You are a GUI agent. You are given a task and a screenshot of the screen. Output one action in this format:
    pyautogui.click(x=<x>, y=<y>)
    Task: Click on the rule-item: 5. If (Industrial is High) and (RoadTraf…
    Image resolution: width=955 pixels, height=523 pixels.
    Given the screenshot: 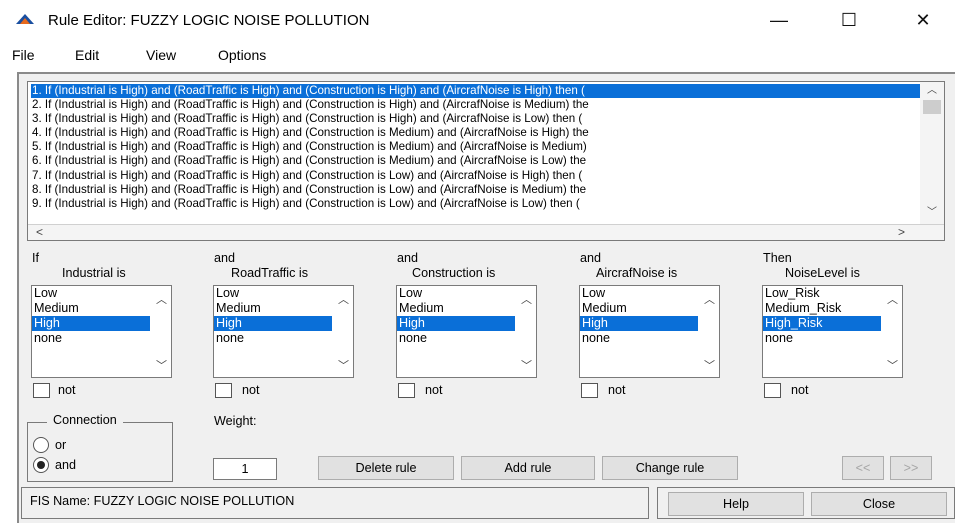 What is the action you would take?
    pyautogui.click(x=476, y=147)
    